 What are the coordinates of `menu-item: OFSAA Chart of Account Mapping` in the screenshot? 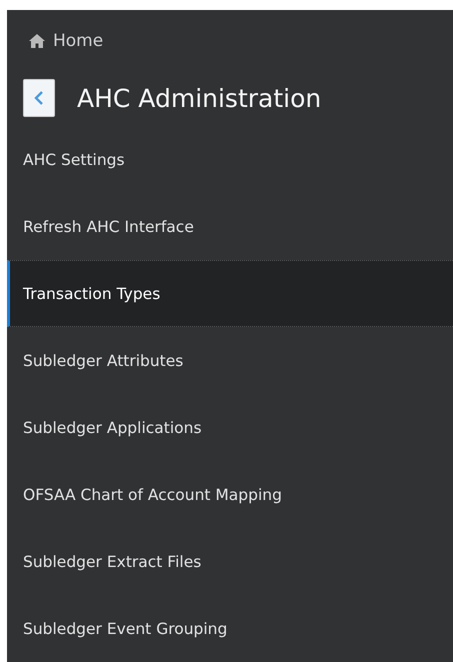 It's located at (230, 494).